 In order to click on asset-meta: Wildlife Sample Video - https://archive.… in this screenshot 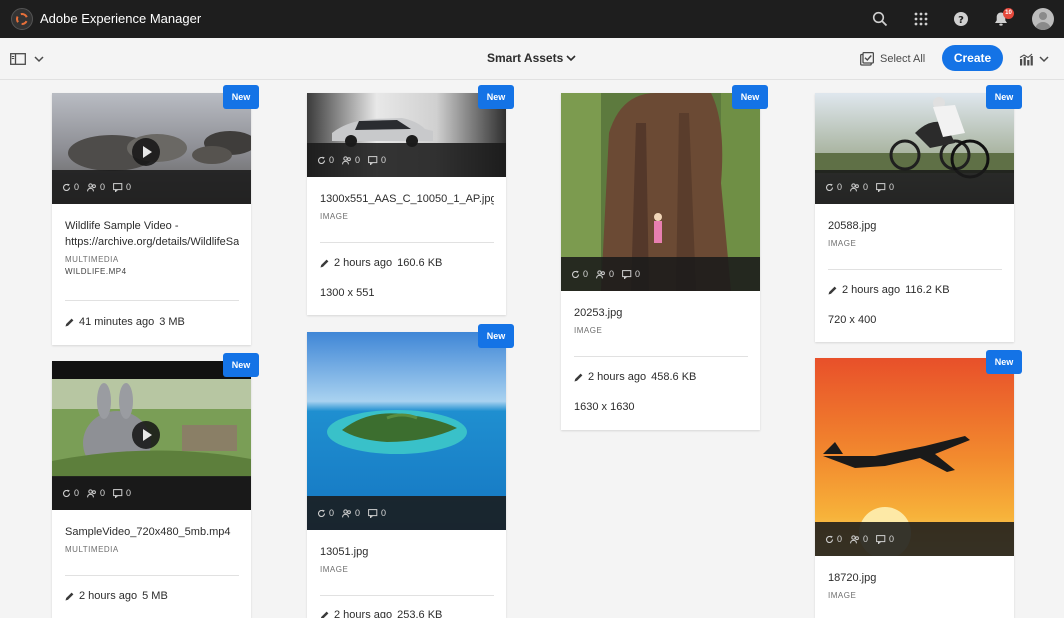, I will do `click(152, 247)`.